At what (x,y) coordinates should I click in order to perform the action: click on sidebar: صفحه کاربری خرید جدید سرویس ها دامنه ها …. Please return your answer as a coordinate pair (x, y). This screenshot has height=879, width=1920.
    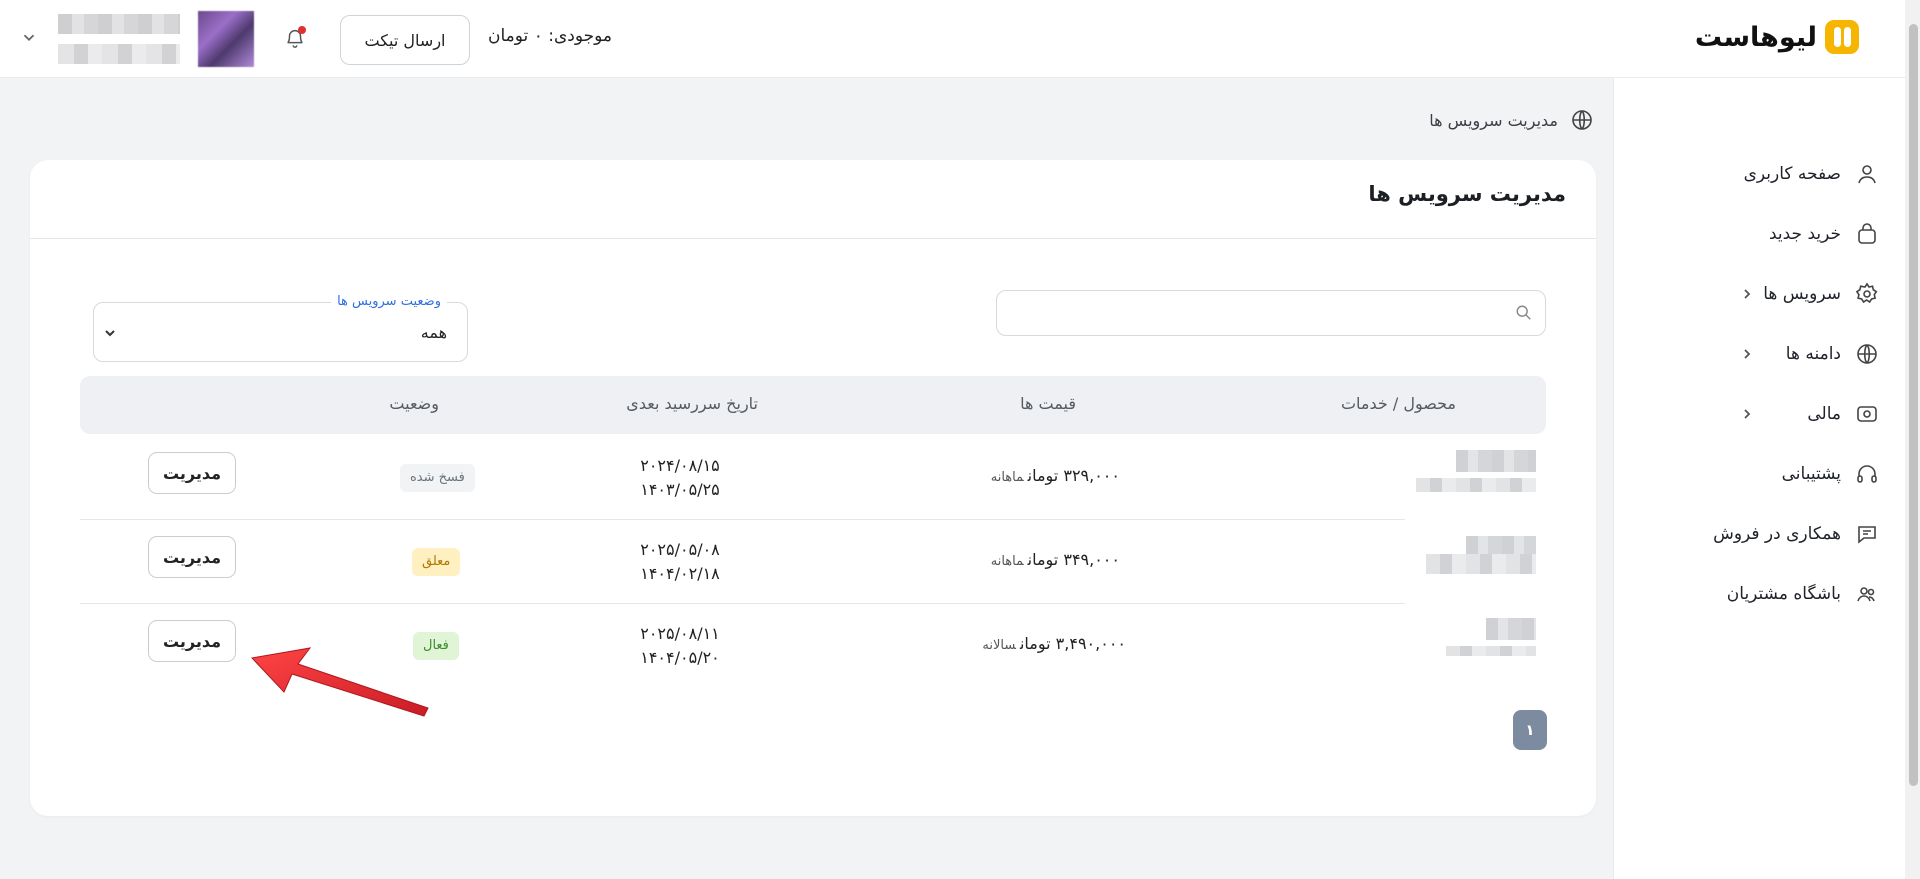
    Looking at the image, I should click on (1759, 478).